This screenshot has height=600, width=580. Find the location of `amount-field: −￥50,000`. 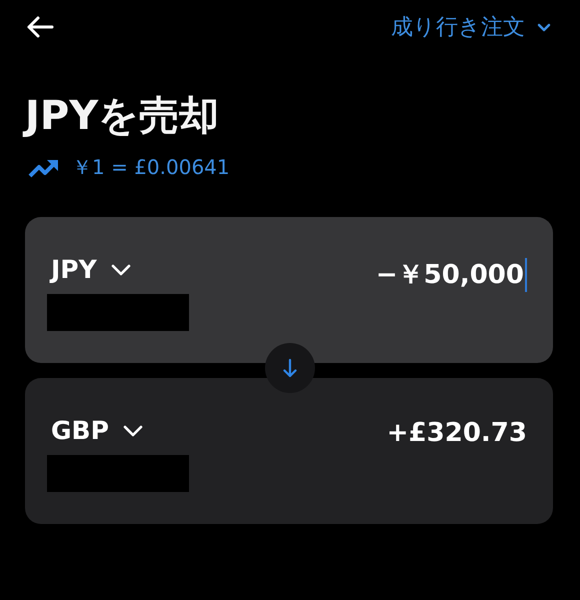

amount-field: −￥50,000 is located at coordinates (450, 274).